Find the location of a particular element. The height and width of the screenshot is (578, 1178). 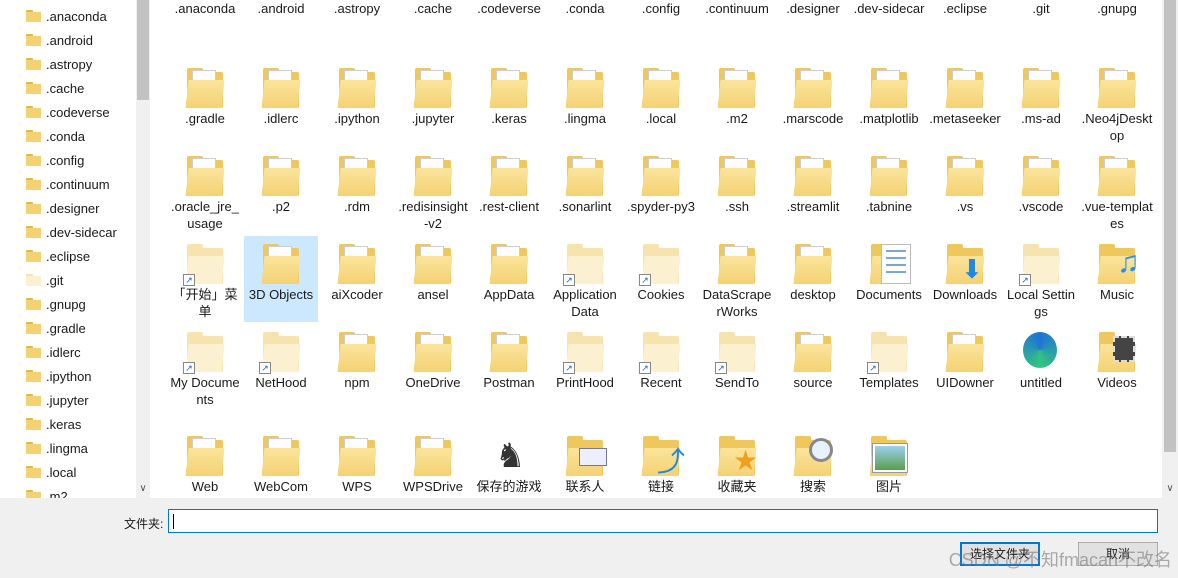

file-item: Postman is located at coordinates (509, 367).